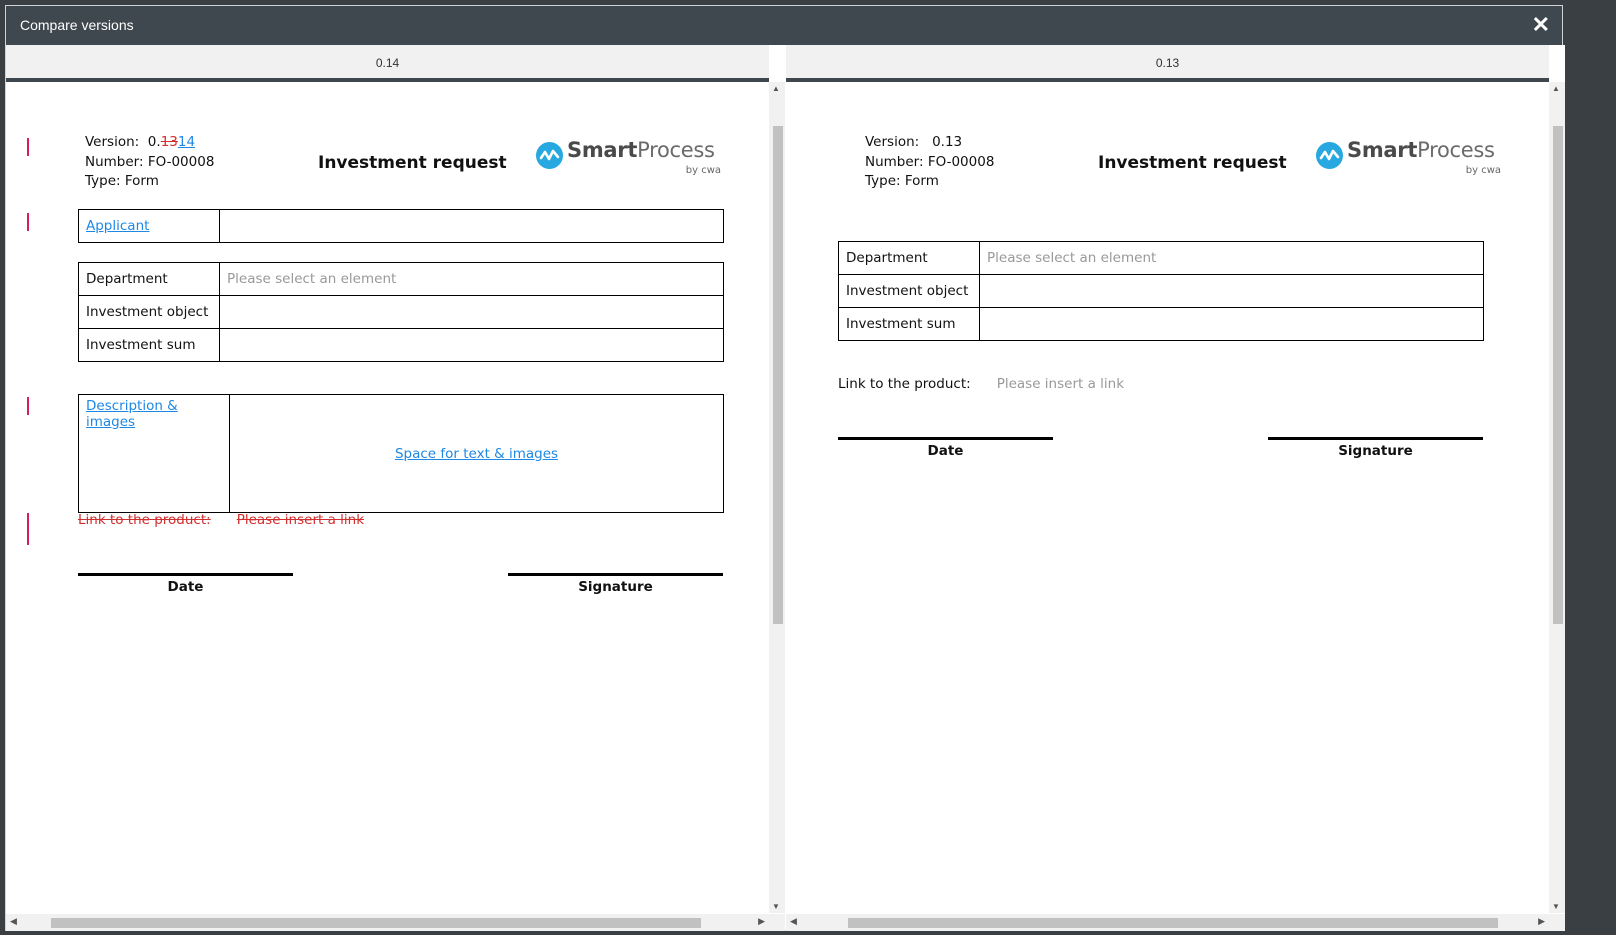 The width and height of the screenshot is (1616, 935). What do you see at coordinates (981, 384) in the screenshot?
I see `link-row: Link to the product: Please insert a link` at bounding box center [981, 384].